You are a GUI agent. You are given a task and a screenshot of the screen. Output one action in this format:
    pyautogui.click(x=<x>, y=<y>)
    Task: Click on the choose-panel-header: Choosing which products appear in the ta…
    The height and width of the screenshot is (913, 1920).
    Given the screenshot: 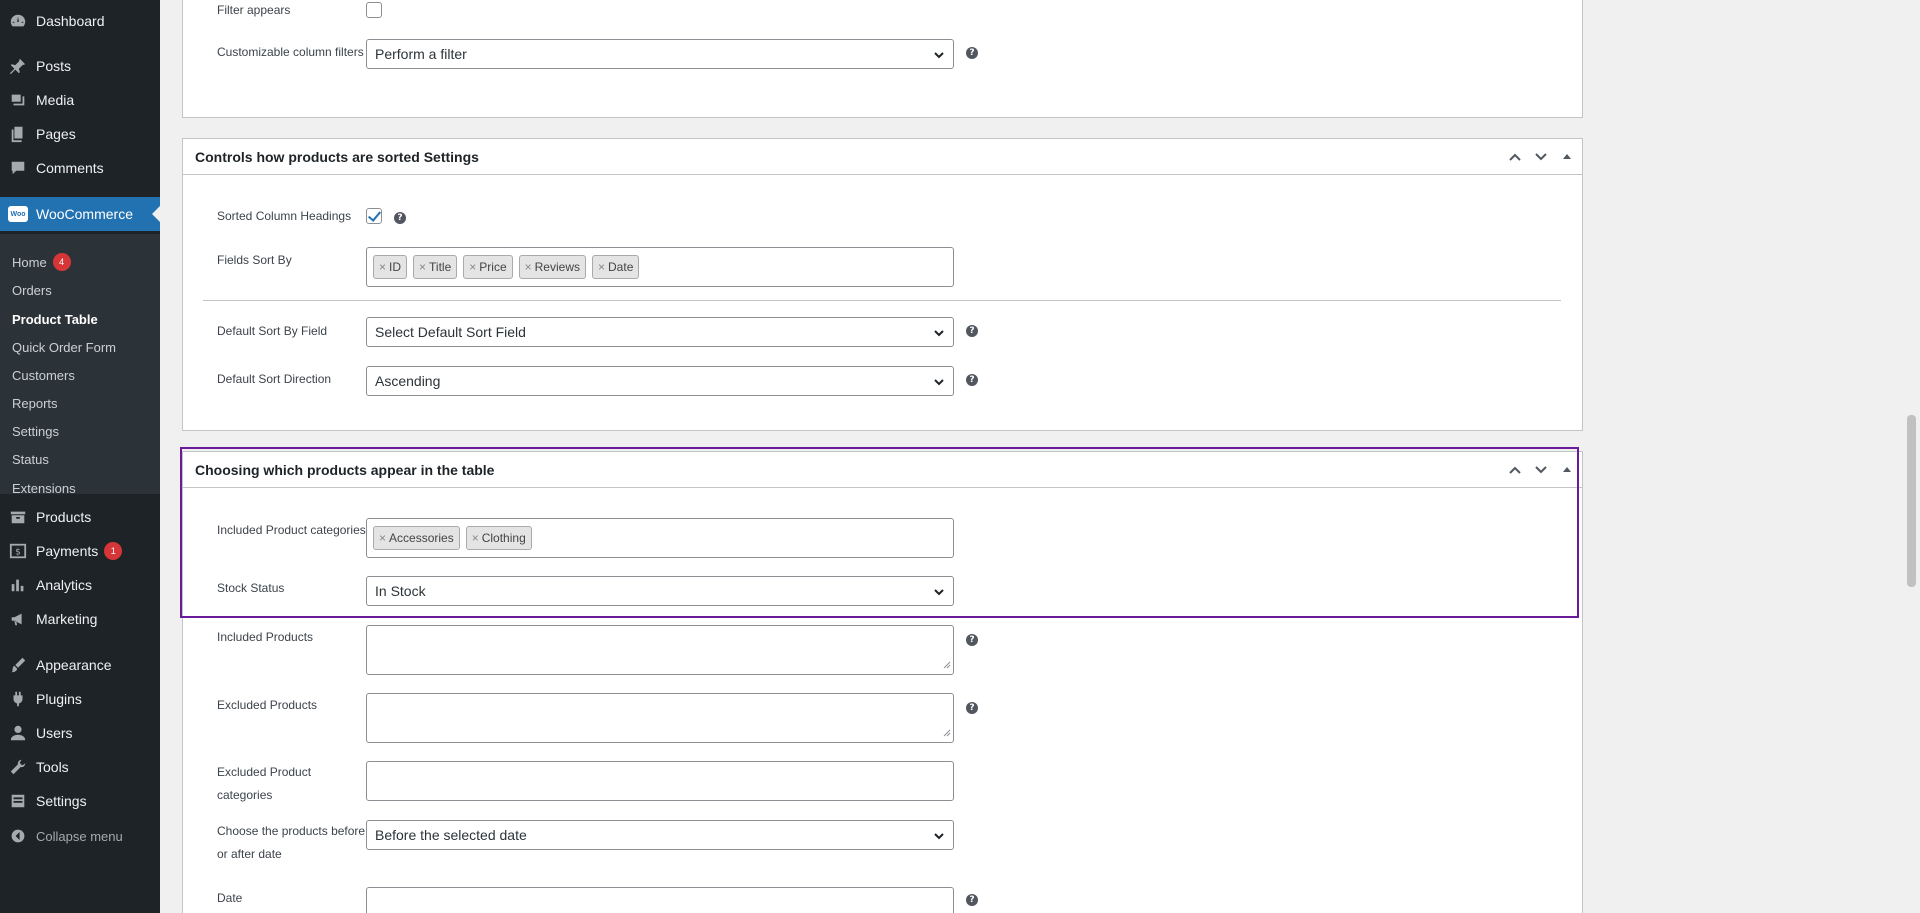 What is the action you would take?
    pyautogui.click(x=882, y=470)
    